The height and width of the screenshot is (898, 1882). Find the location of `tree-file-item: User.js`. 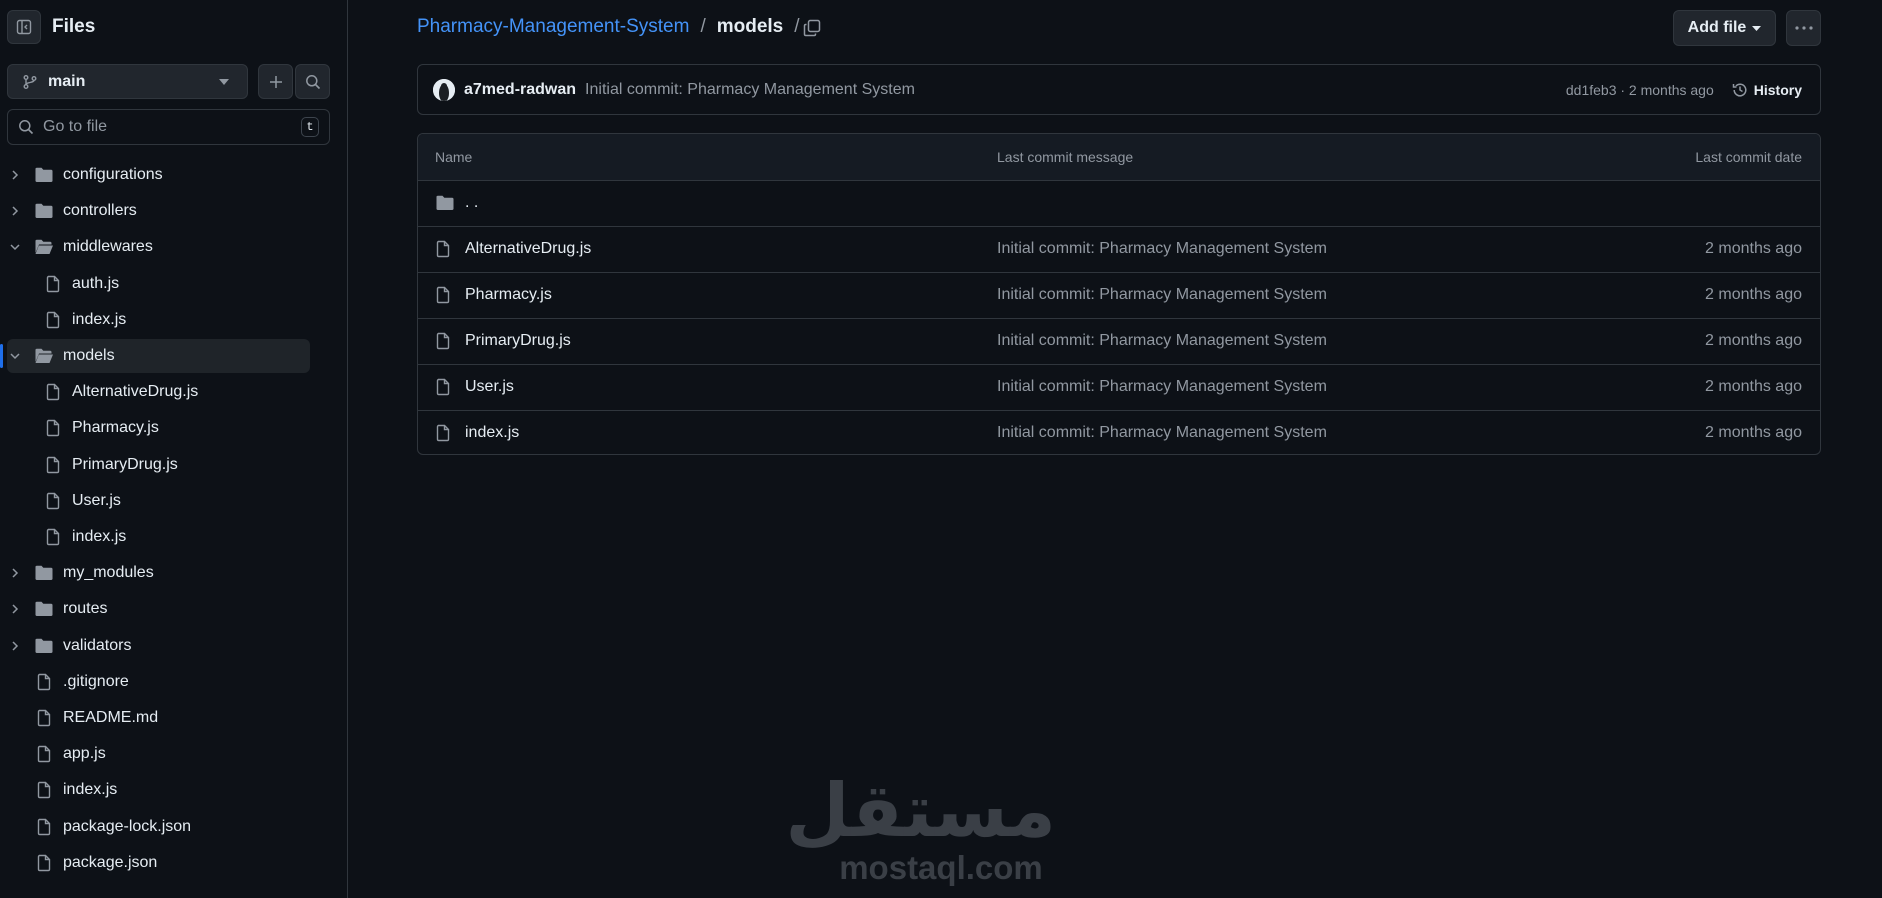

tree-file-item: User.js is located at coordinates (165, 501).